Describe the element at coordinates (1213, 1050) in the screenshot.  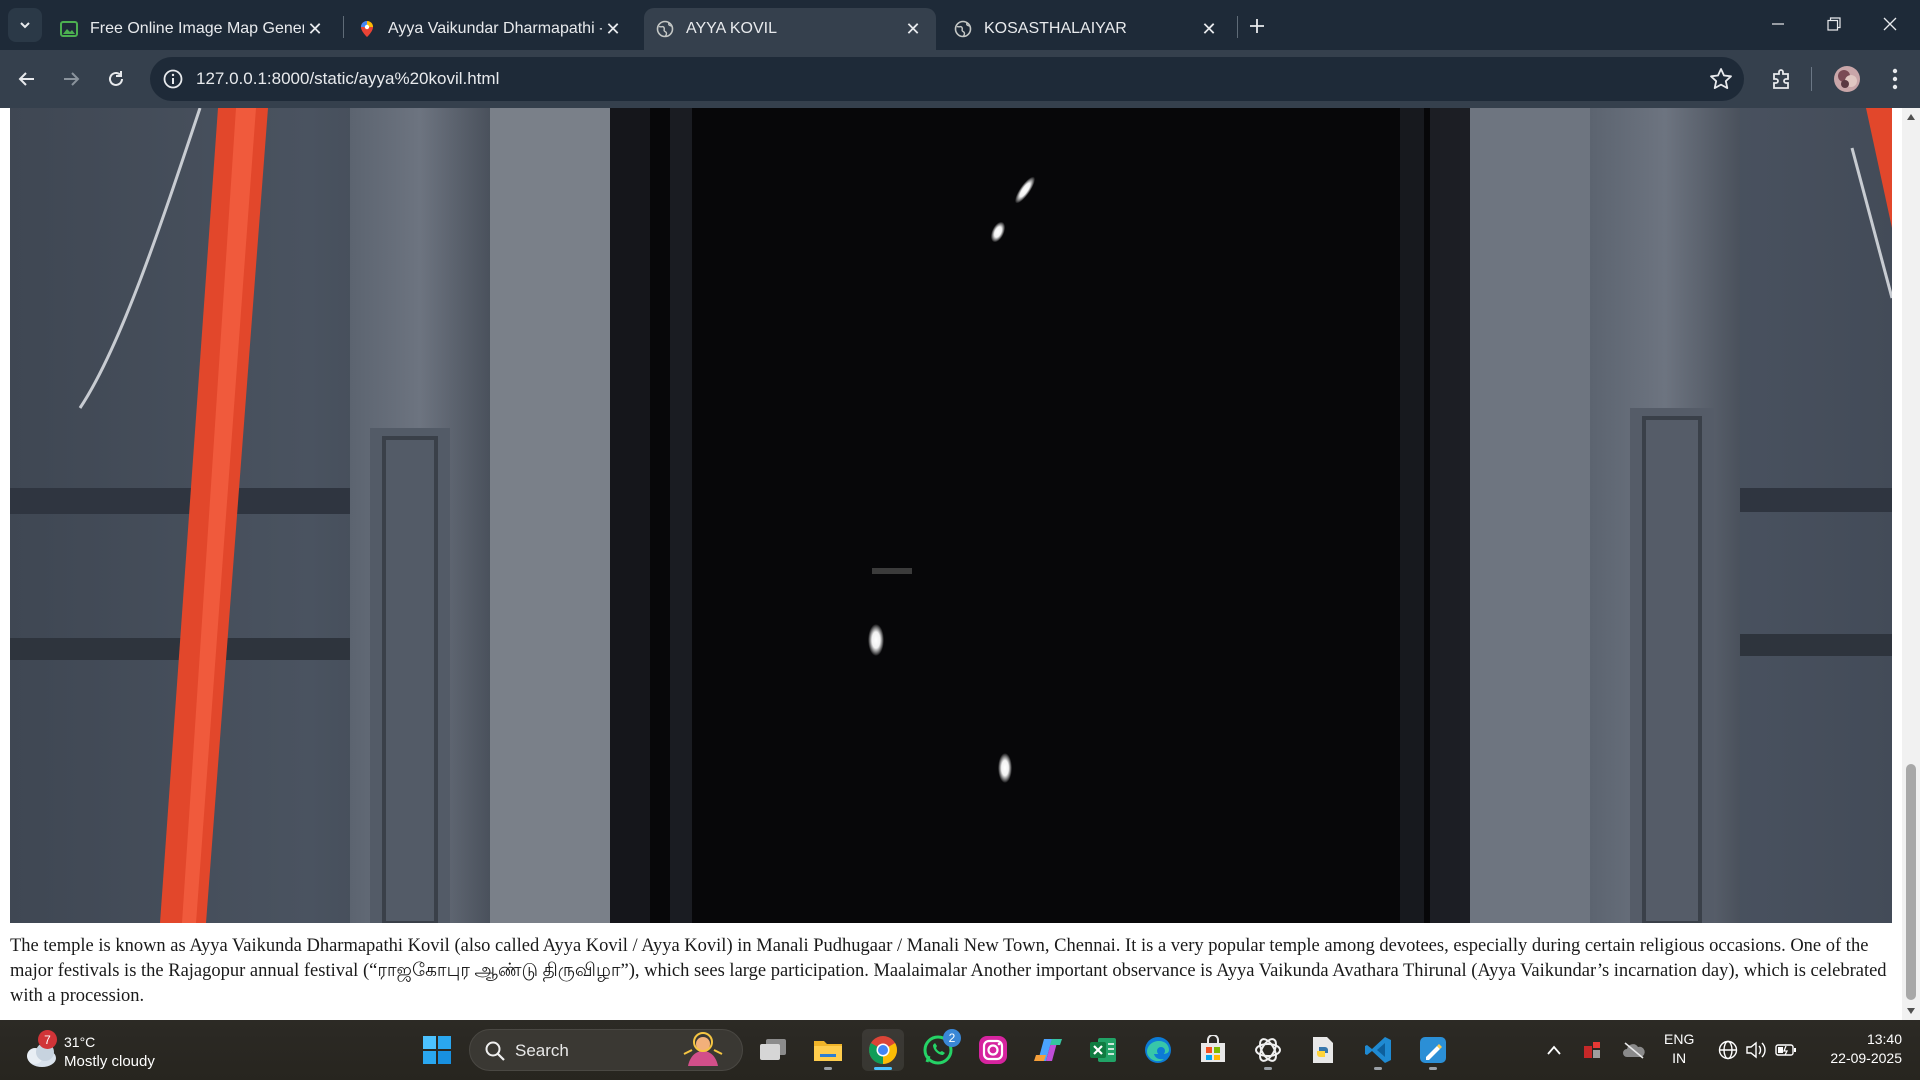
I see `microsoft-store-button` at that location.